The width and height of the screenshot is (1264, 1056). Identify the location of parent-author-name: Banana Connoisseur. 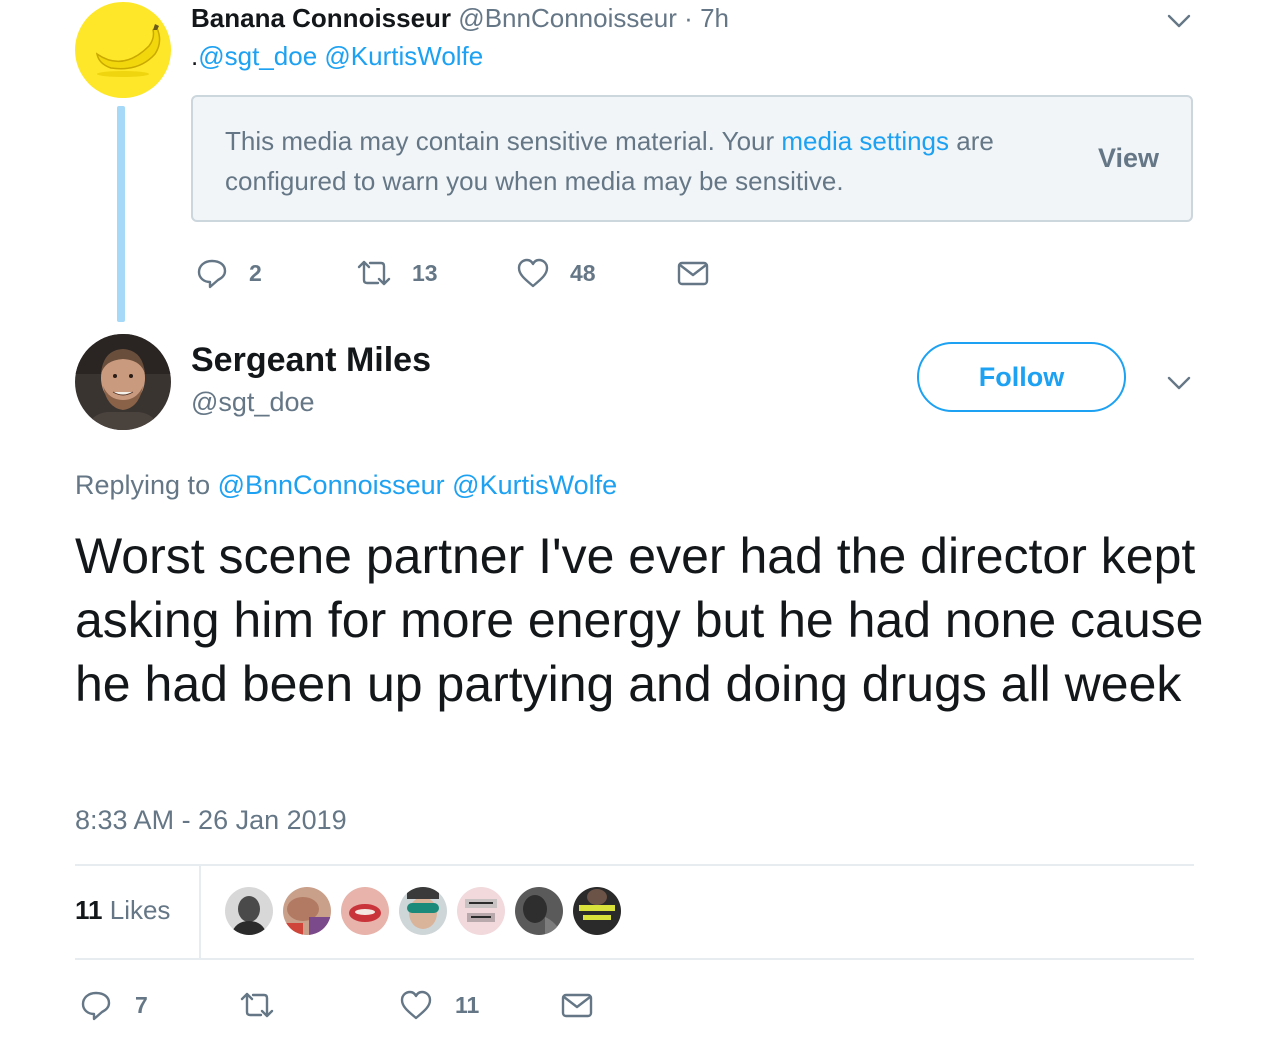
(321, 18).